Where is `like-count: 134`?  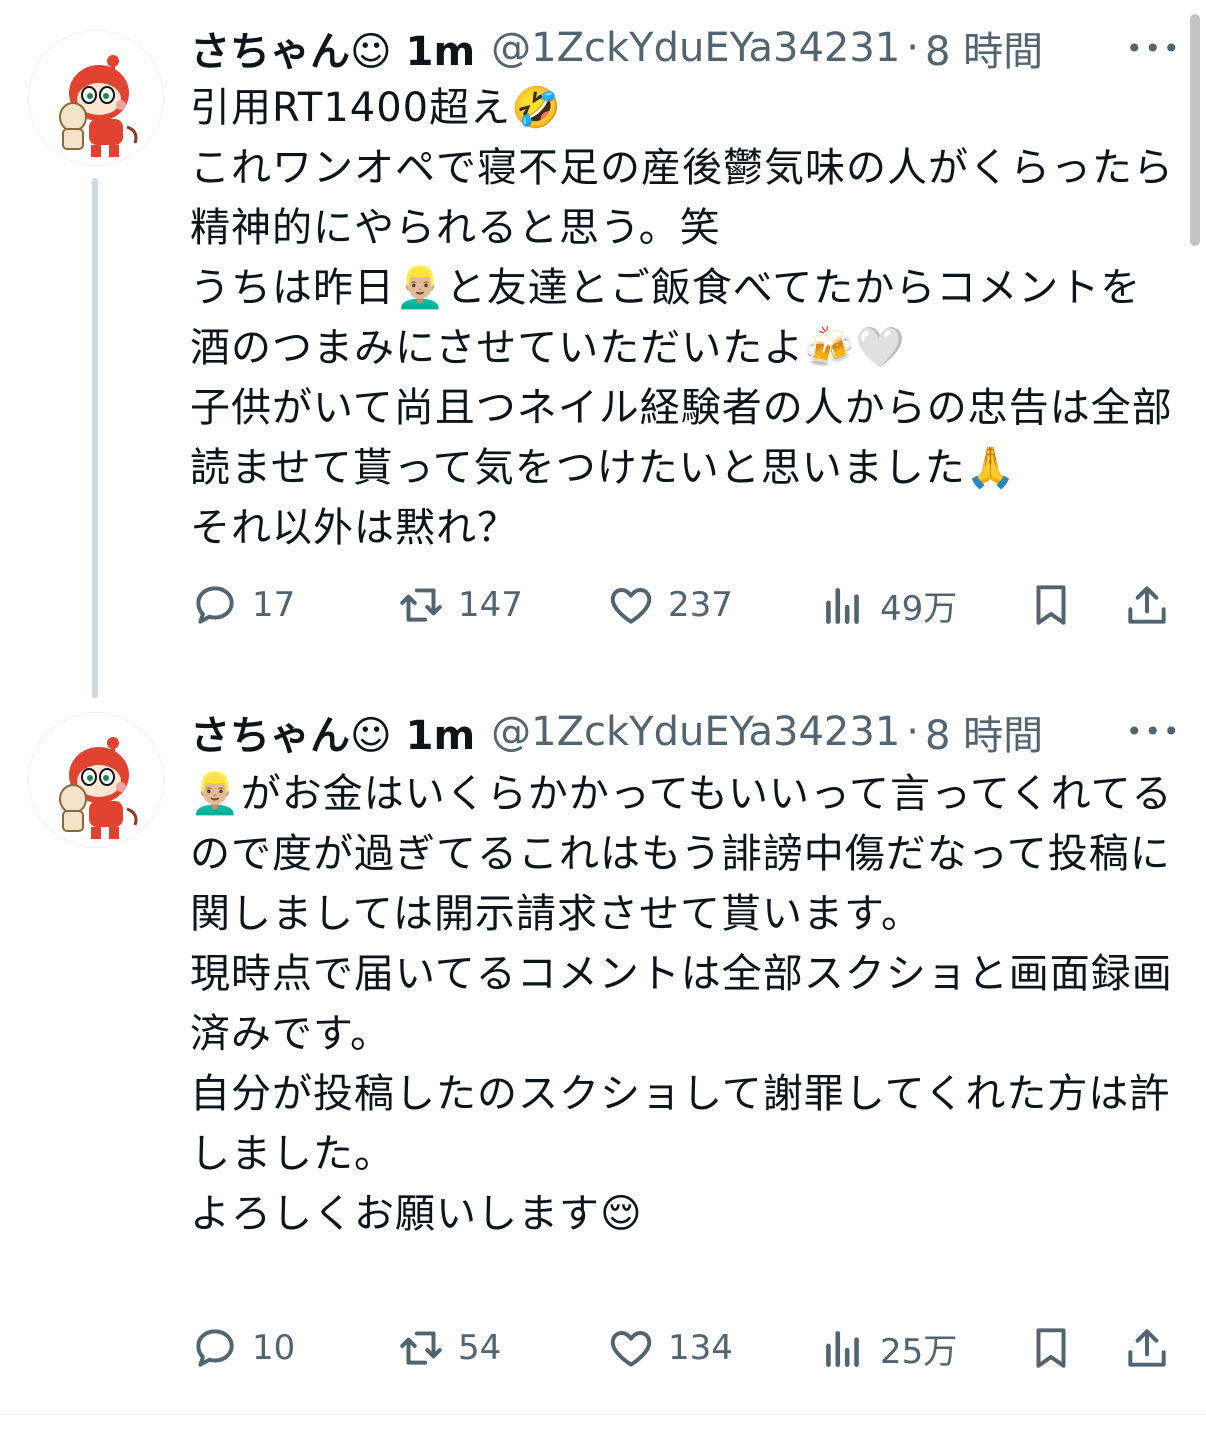 like-count: 134 is located at coordinates (700, 1348).